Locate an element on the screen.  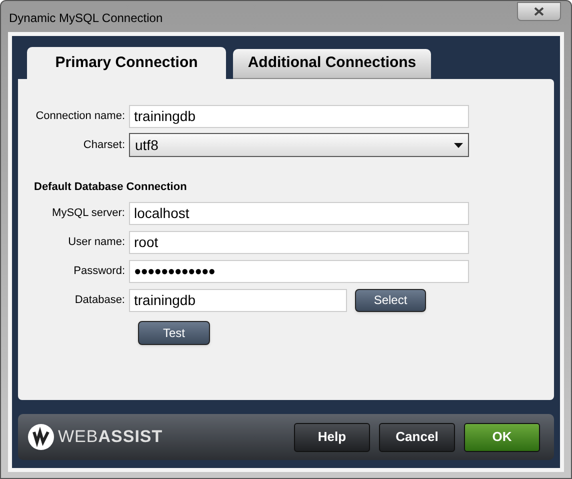
close-button is located at coordinates (539, 11).